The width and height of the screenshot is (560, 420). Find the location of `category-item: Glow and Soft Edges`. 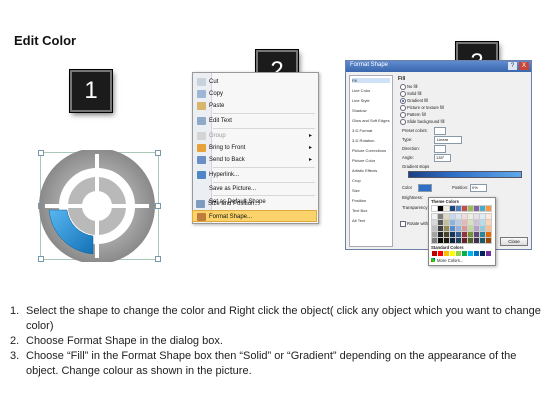

category-item: Glow and Soft Edges is located at coordinates (371, 120).